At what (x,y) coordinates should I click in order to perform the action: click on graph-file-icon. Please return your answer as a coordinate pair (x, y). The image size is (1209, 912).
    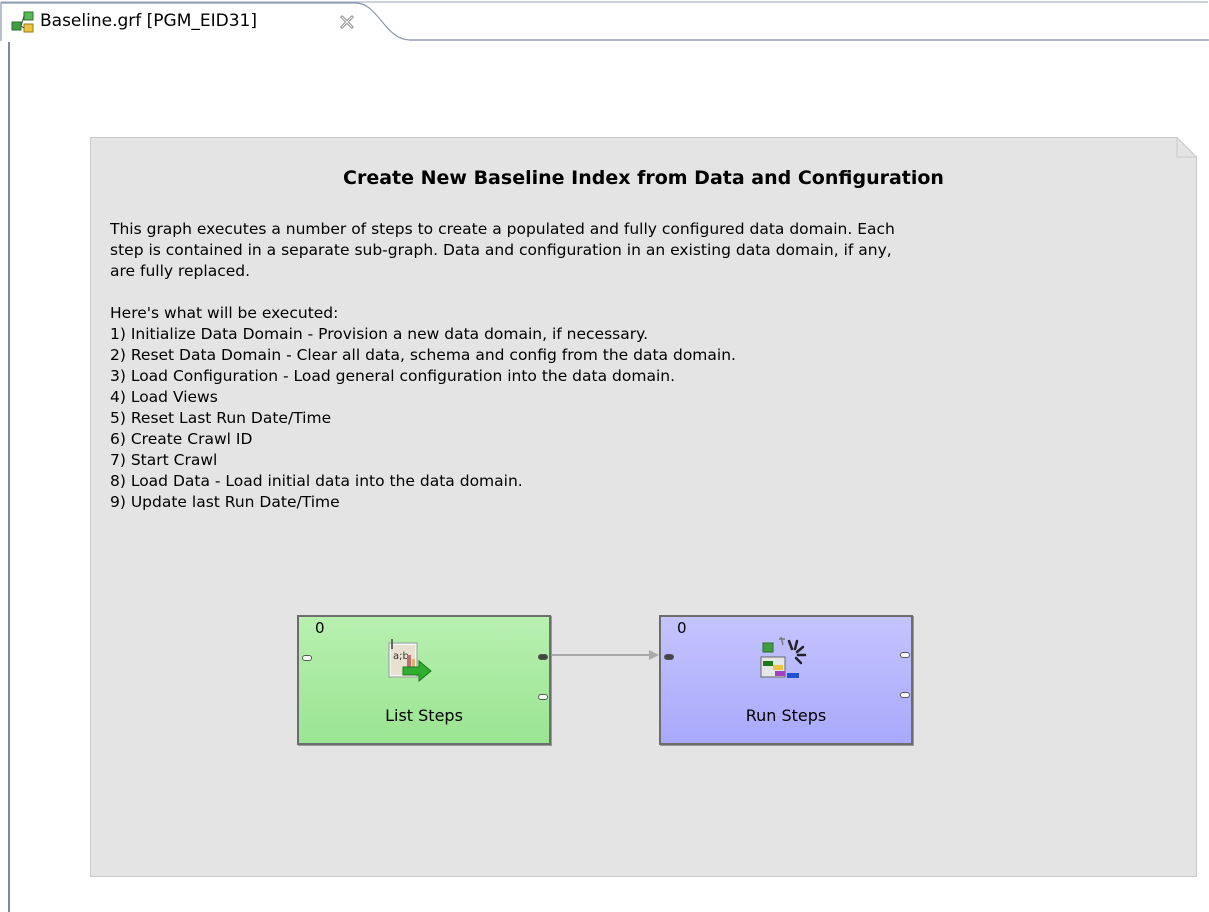
    Looking at the image, I should click on (22, 22).